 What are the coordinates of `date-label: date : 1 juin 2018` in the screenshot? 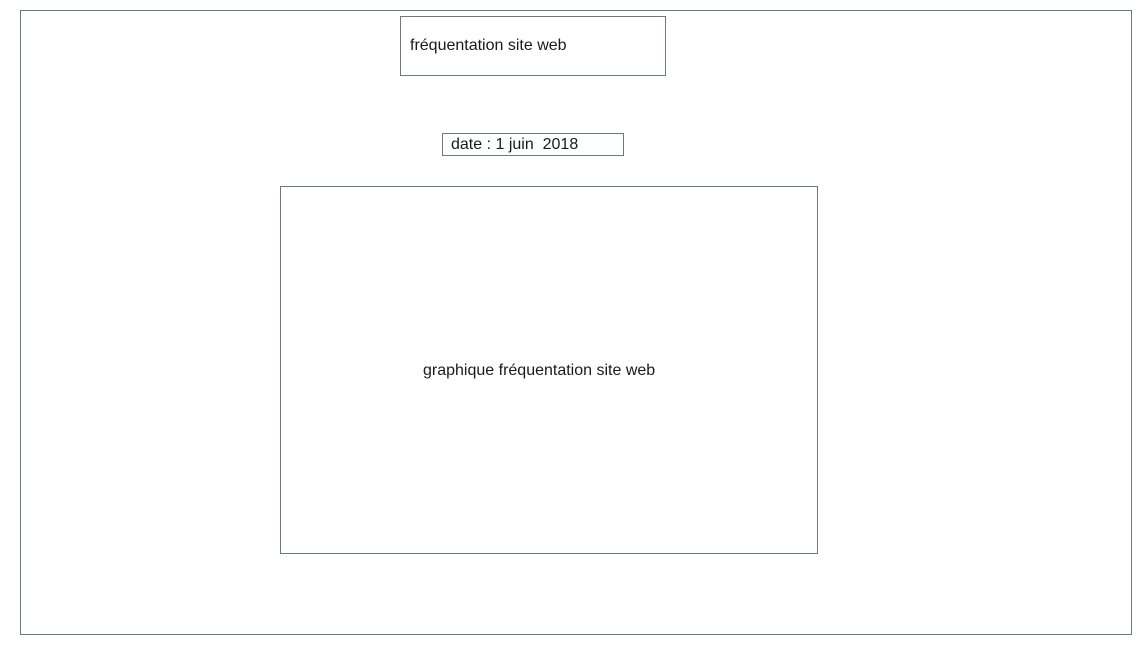 It's located at (515, 144).